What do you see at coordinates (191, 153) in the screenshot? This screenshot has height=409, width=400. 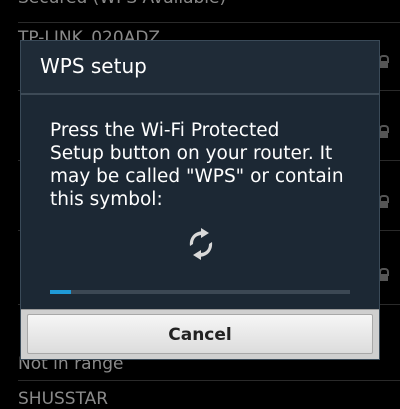 I see `message-line: Setup button on your router. It` at bounding box center [191, 153].